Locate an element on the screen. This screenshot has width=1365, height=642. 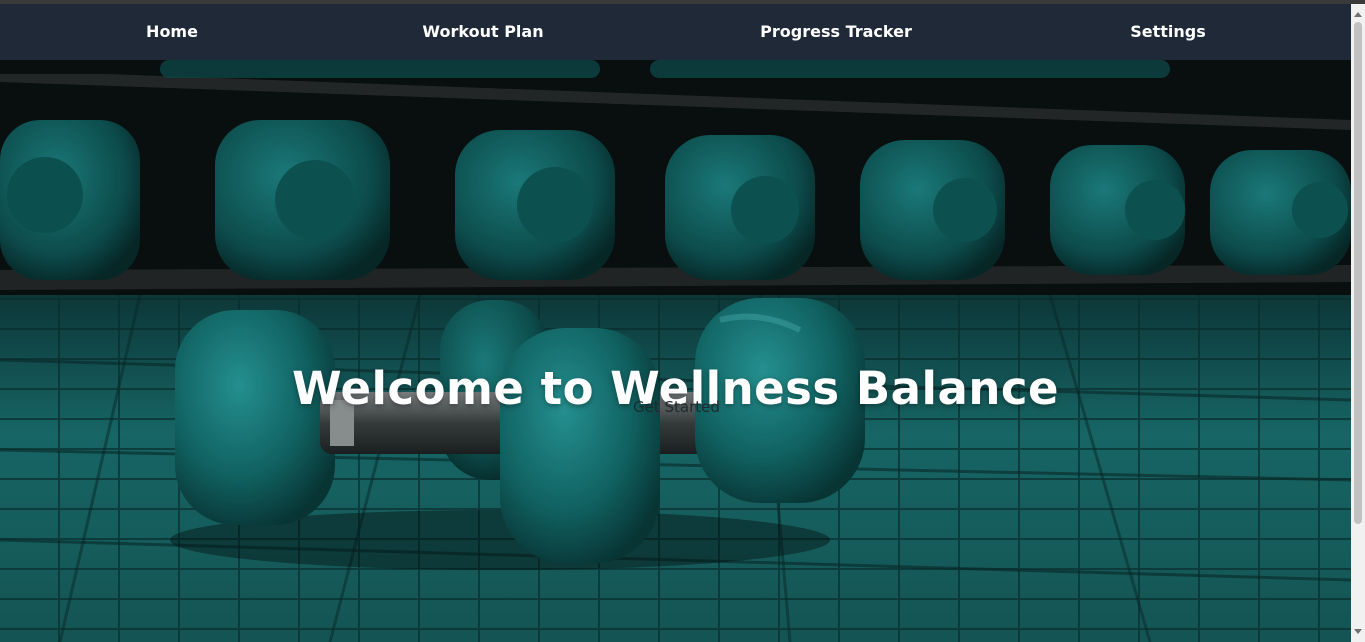
nav-home-link: Home is located at coordinates (172, 32).